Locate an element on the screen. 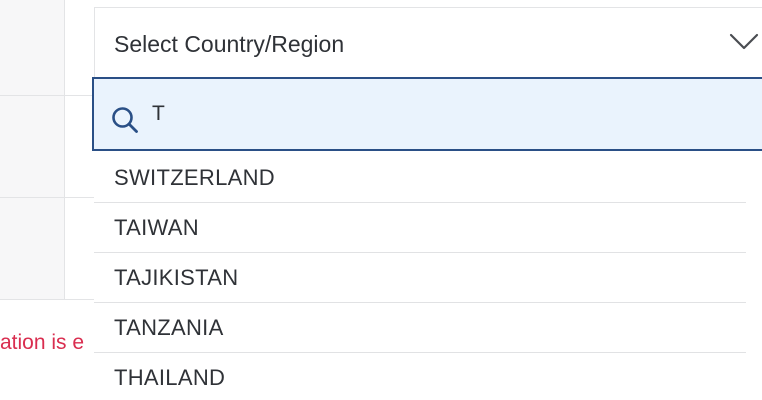 The width and height of the screenshot is (762, 400). country-option: TANZANIA is located at coordinates (420, 328).